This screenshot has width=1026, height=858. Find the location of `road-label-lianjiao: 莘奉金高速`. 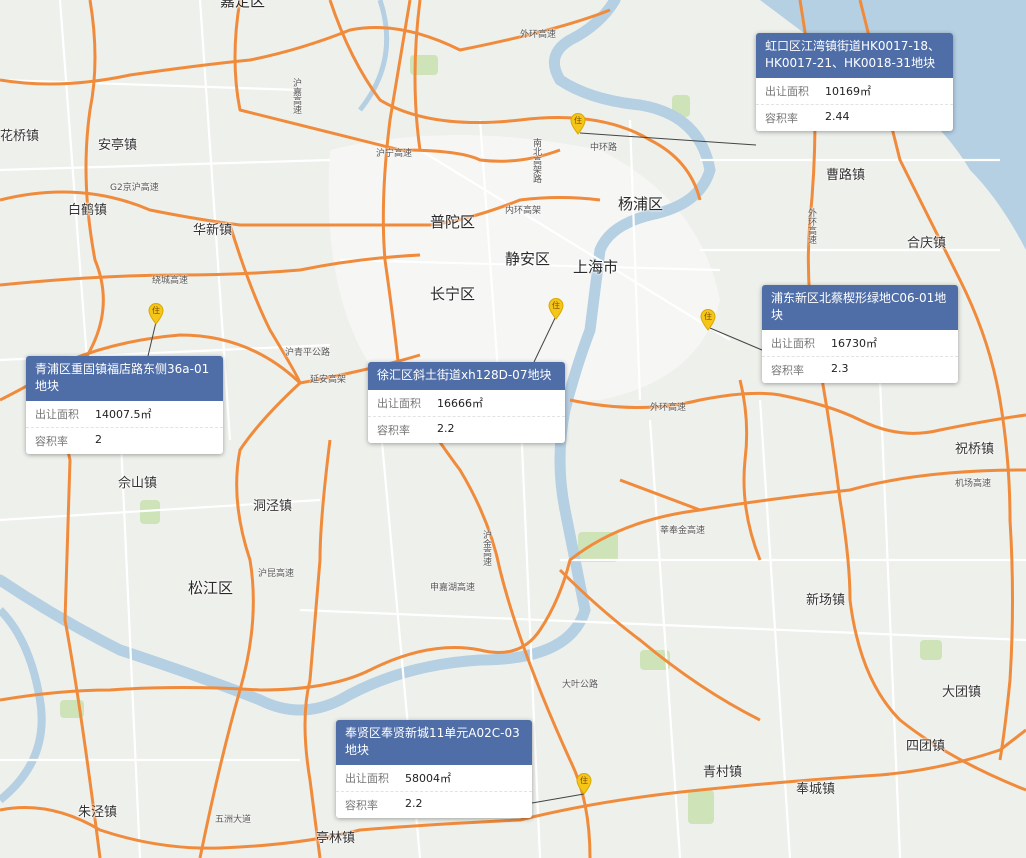

road-label-lianjiao: 莘奉金高速 is located at coordinates (683, 531).